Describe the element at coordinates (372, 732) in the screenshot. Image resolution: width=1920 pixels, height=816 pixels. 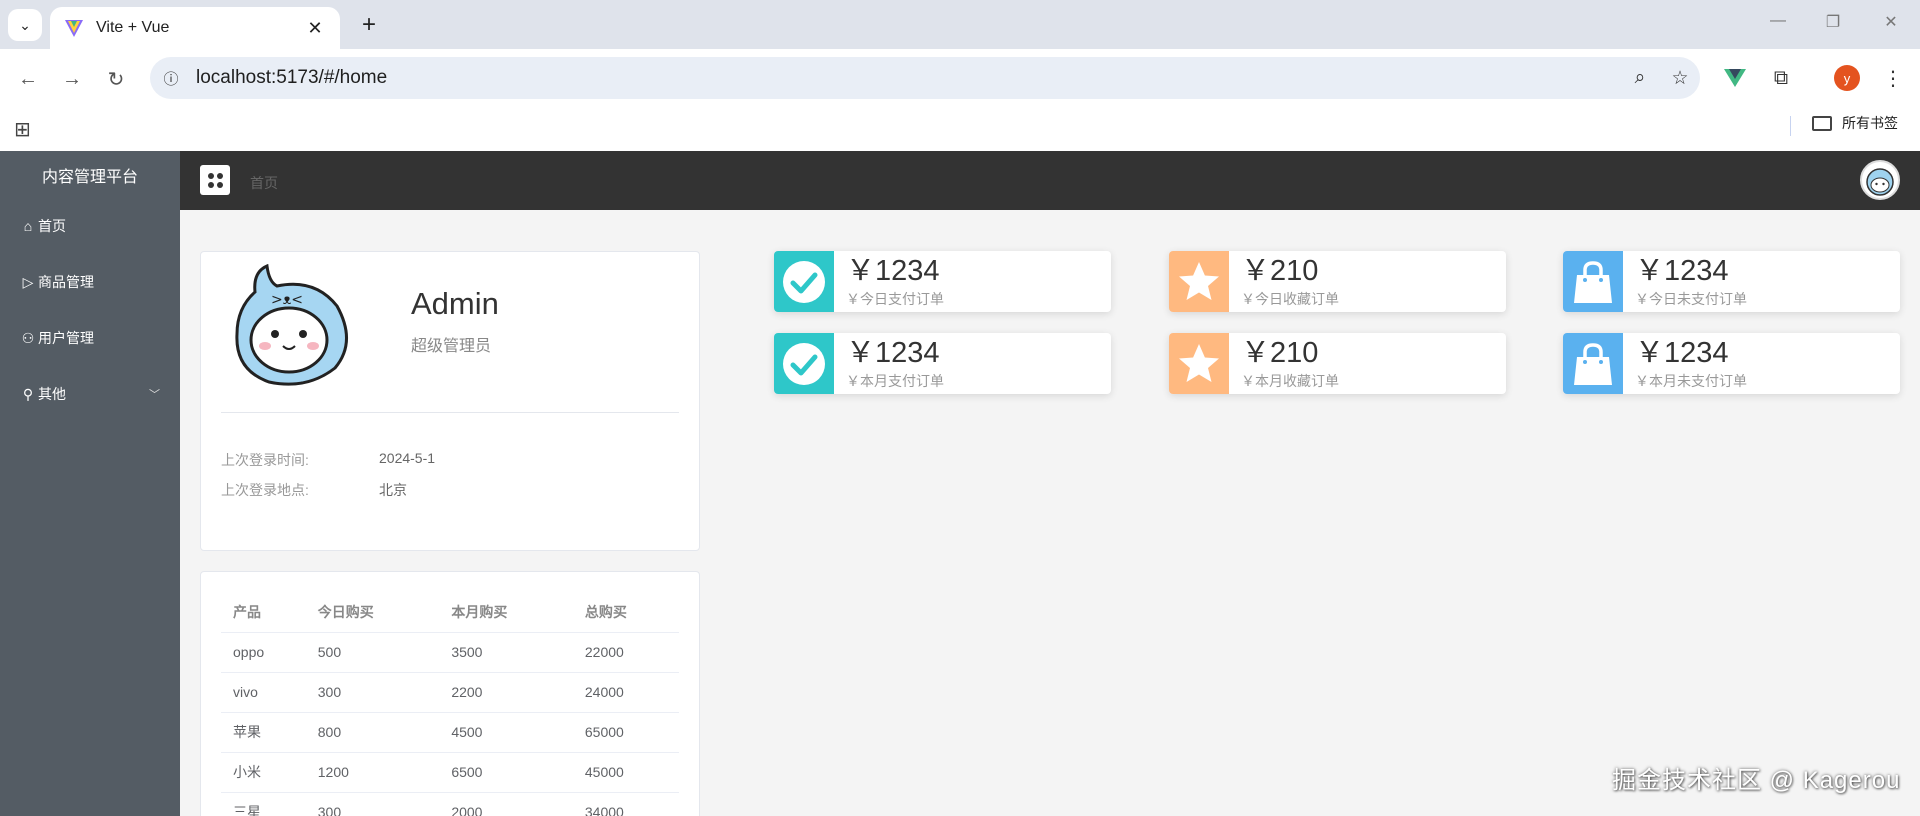
I see `table-cell: 800` at that location.